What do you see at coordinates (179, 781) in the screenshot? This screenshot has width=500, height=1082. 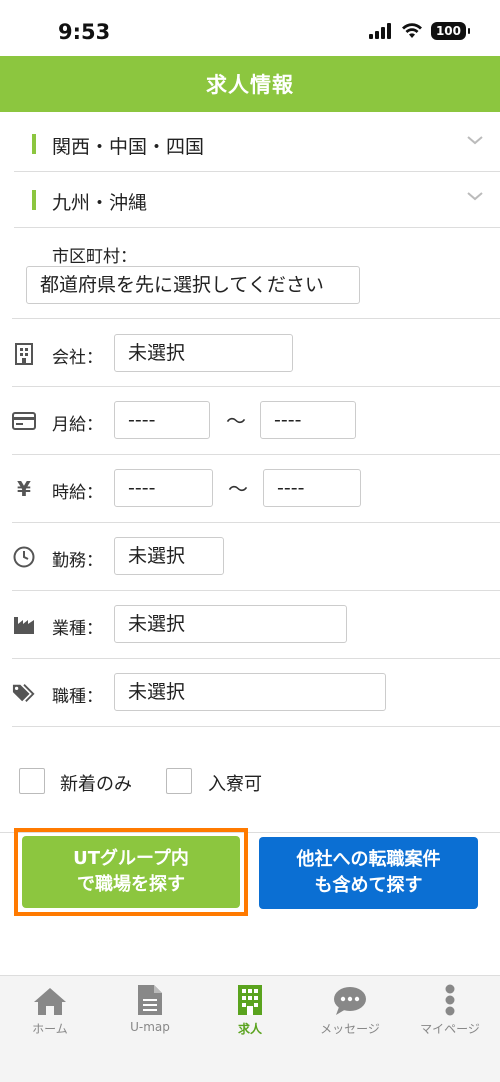 I see `dormitory-checkbox` at bounding box center [179, 781].